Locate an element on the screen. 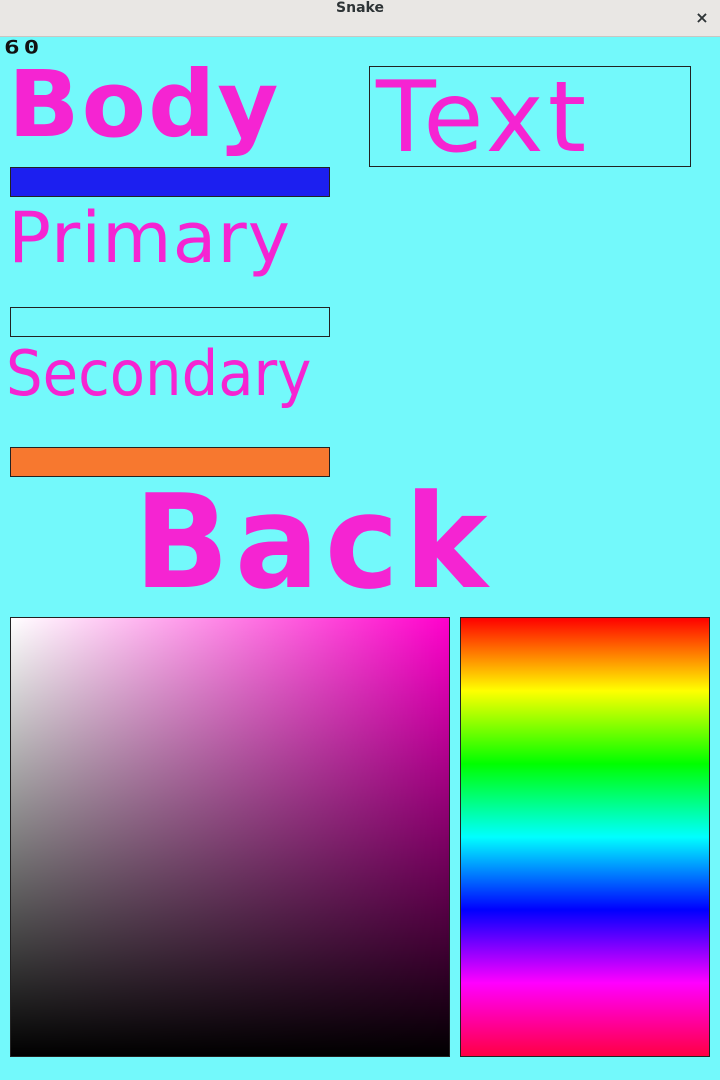 The image size is (720, 1080). hue-slider is located at coordinates (585, 837).